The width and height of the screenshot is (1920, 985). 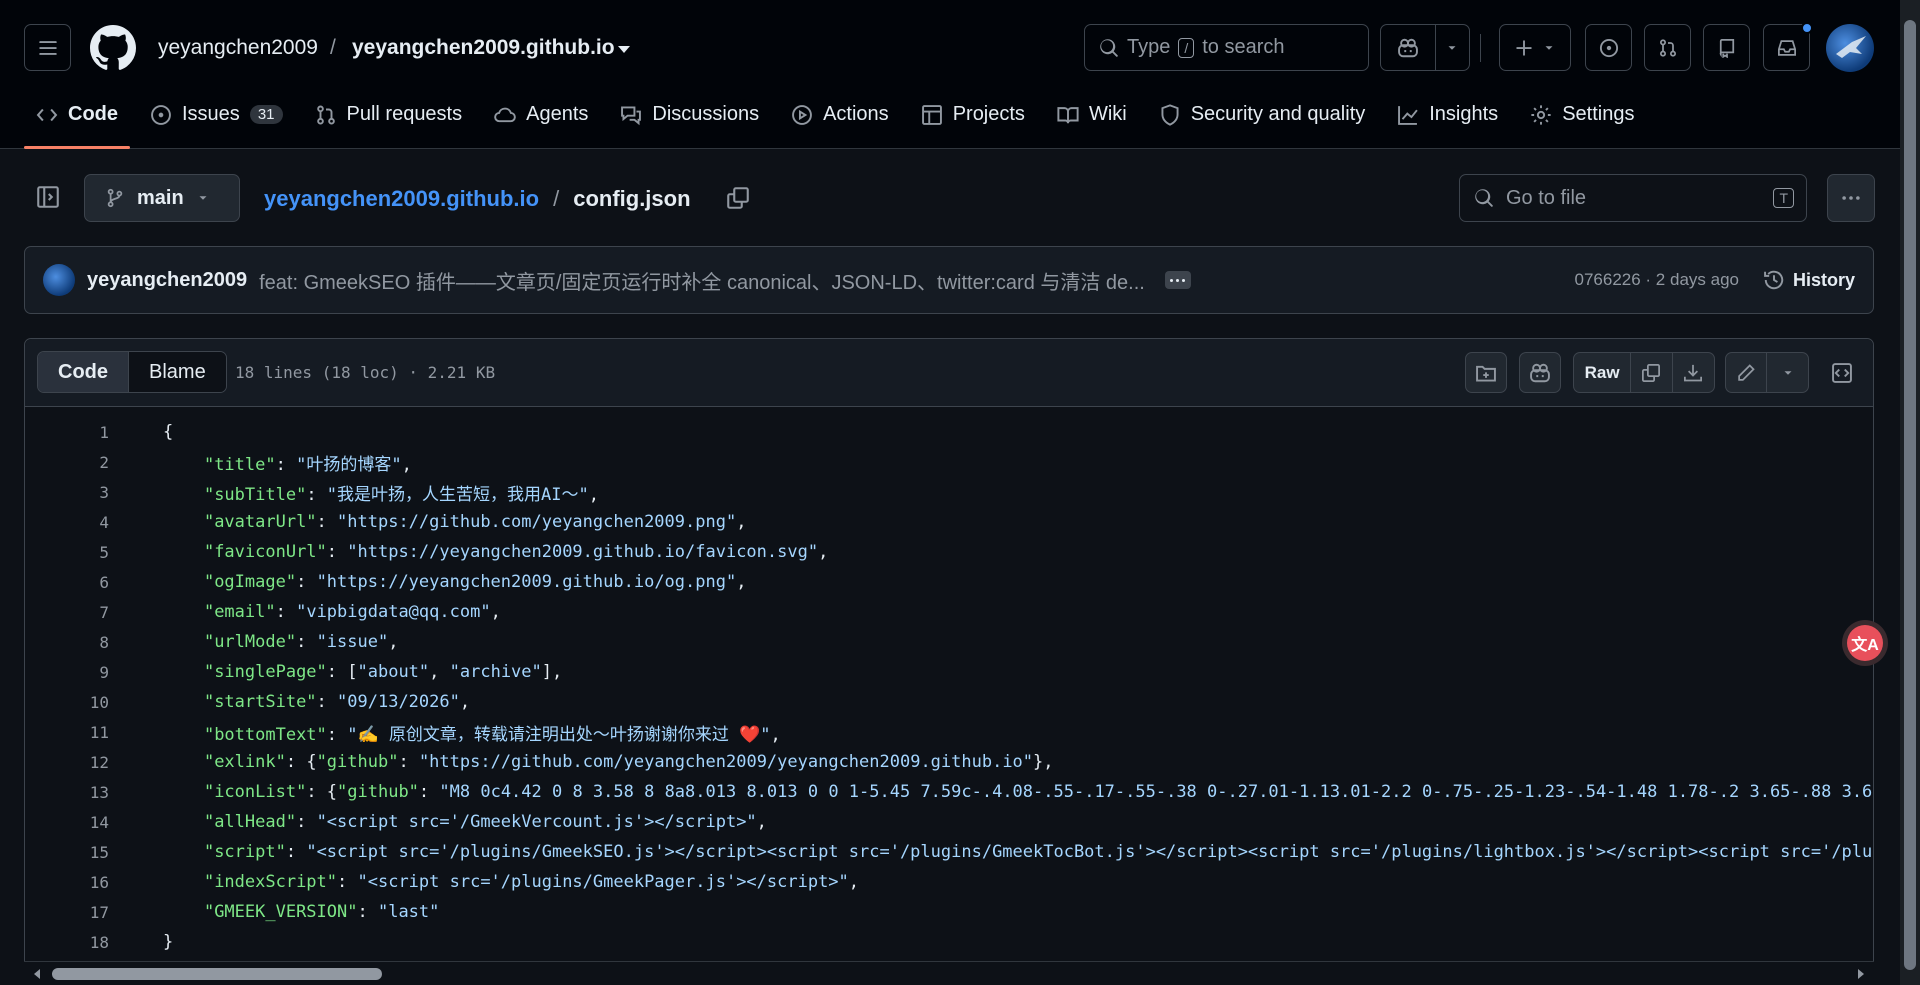 What do you see at coordinates (47, 47) in the screenshot?
I see `menu-button` at bounding box center [47, 47].